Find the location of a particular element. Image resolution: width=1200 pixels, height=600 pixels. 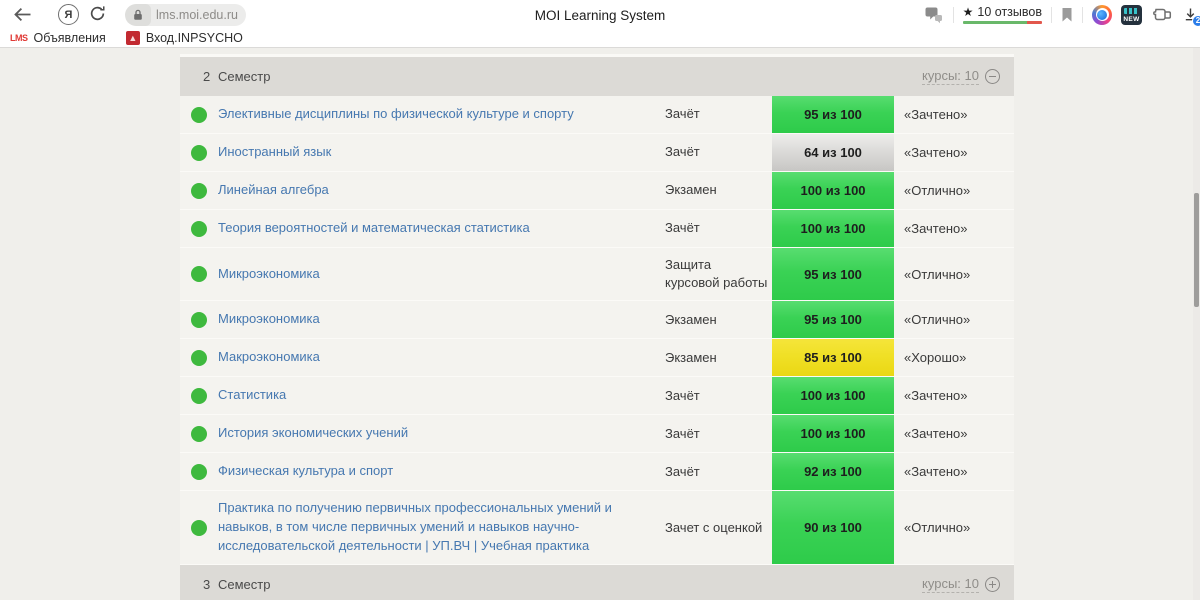

course-name-cell: Линейная алгебра is located at coordinates (441, 190).